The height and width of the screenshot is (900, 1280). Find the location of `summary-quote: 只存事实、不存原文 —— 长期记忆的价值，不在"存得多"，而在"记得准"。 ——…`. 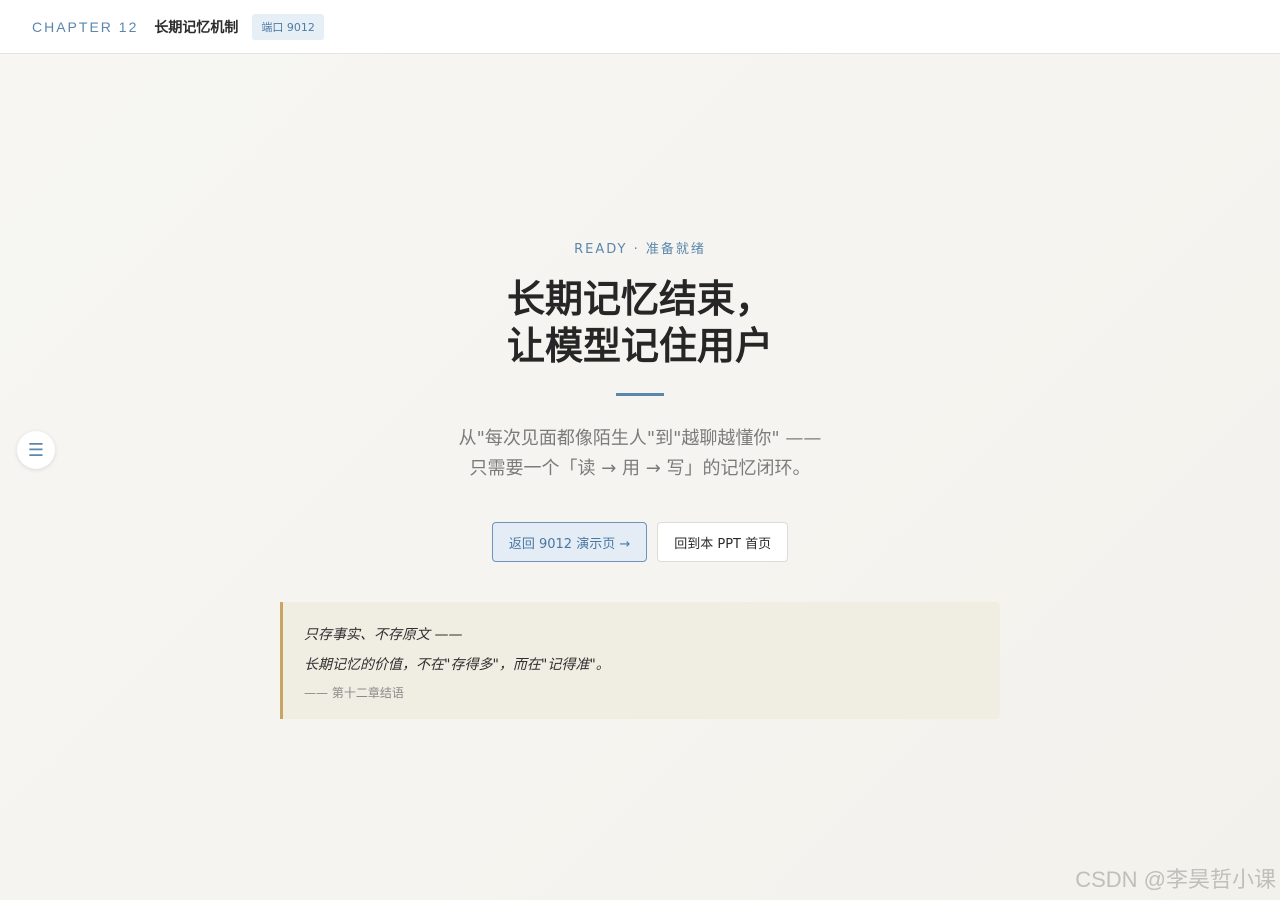

summary-quote: 只存事实、不存原文 —— 长期记忆的价值，不在"存得多"，而在"记得准"。 ——… is located at coordinates (640, 660).